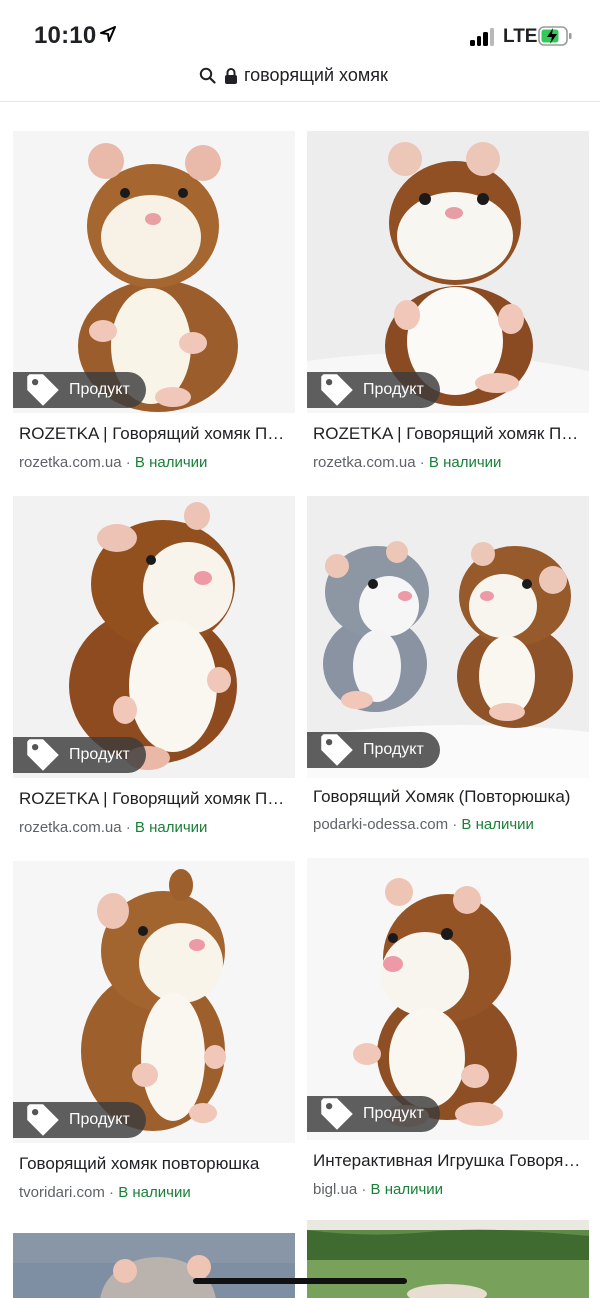  I want to click on result-meta: bigl.ua · В наличии, so click(378, 1189).